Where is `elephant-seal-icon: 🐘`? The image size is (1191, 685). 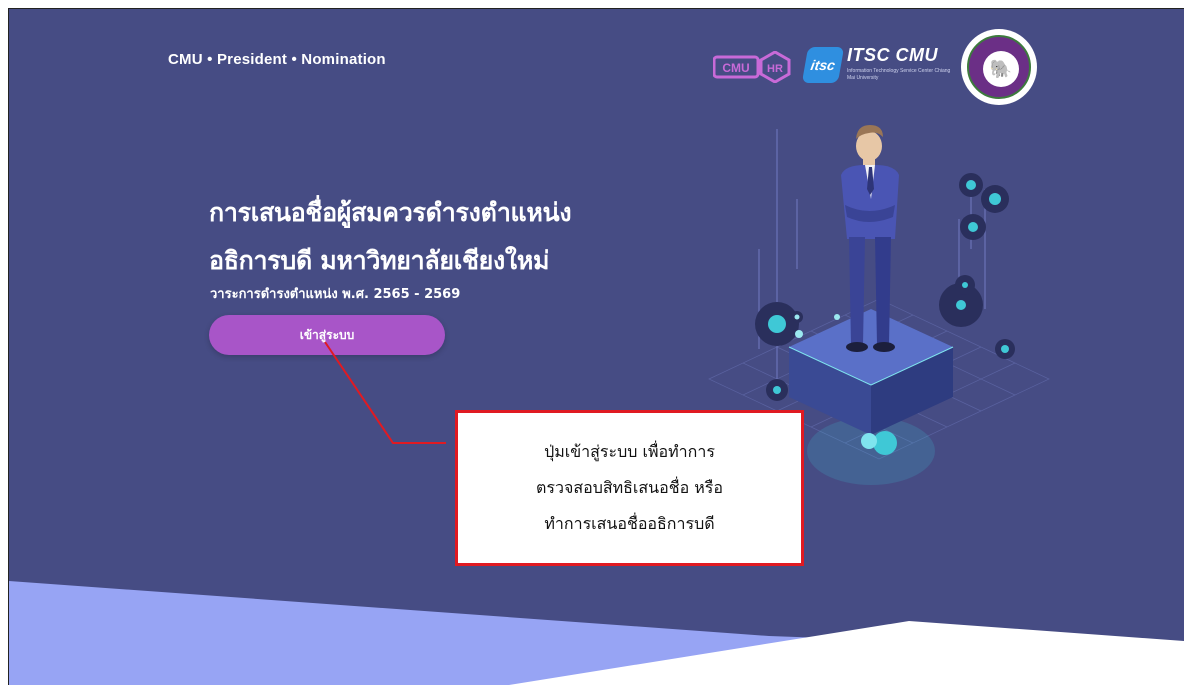
elephant-seal-icon: 🐘 is located at coordinates (1001, 69).